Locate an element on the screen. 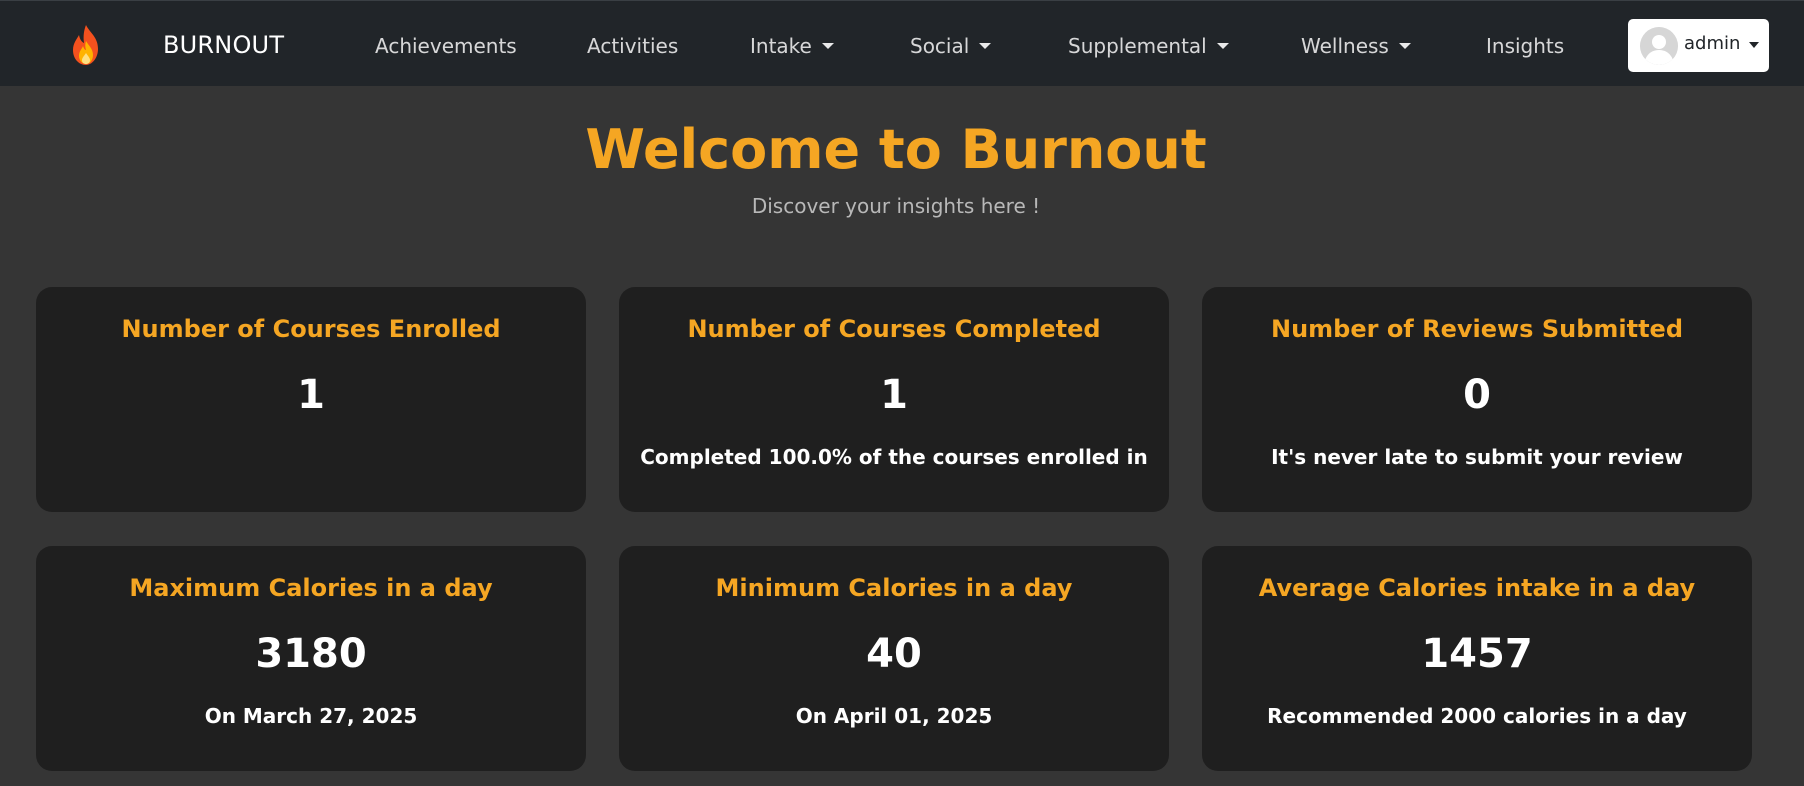 This screenshot has width=1804, height=786. nav-insights: Insights is located at coordinates (1525, 46).